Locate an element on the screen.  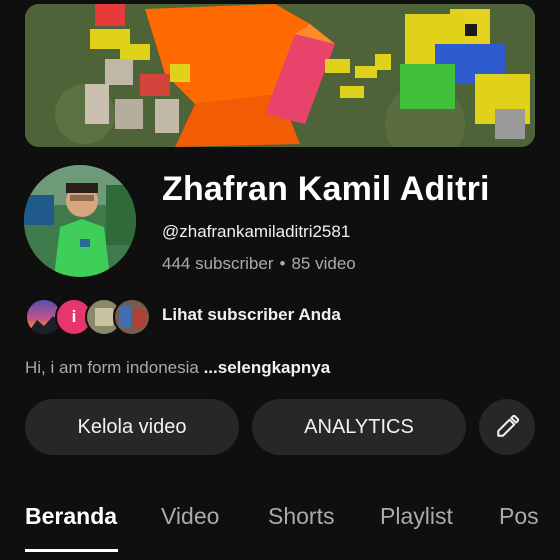
view-subscribers-row: i Lihat subscriber Anda is located at coordinates (183, 316).